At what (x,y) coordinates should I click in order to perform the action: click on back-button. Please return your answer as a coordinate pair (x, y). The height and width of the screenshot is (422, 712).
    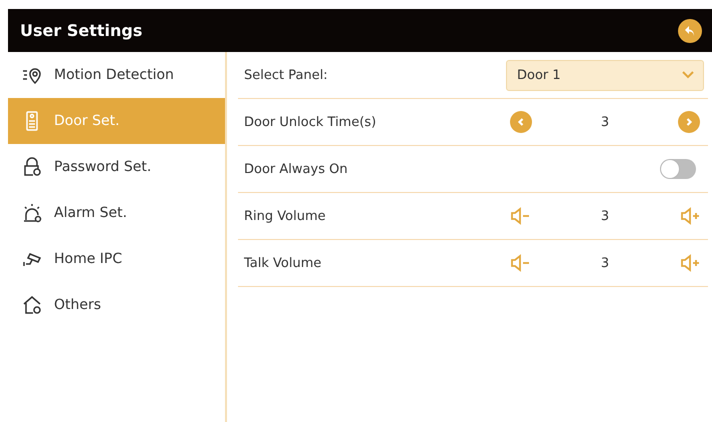
    Looking at the image, I should click on (690, 30).